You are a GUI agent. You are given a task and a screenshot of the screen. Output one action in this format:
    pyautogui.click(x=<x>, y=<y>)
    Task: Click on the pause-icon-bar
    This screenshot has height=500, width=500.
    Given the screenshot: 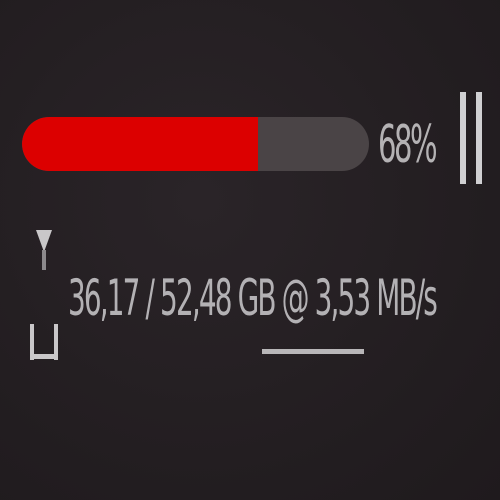 What is the action you would take?
    pyautogui.click(x=479, y=138)
    